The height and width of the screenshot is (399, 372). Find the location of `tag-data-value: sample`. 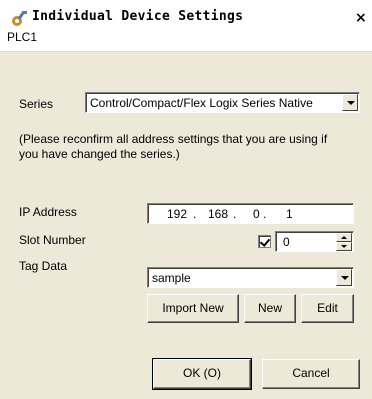

tag-data-value: sample is located at coordinates (171, 278).